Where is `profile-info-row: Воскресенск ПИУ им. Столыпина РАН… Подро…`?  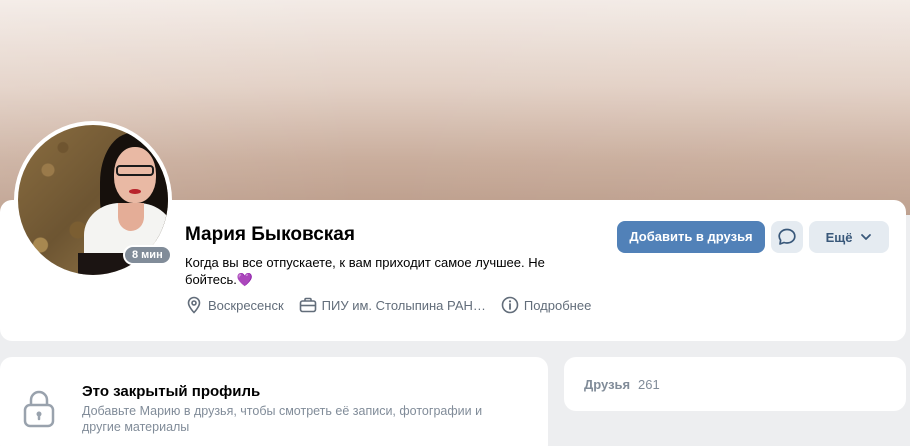 profile-info-row: Воскресенск ПИУ им. Столыпина РАН… Подро… is located at coordinates (395, 305).